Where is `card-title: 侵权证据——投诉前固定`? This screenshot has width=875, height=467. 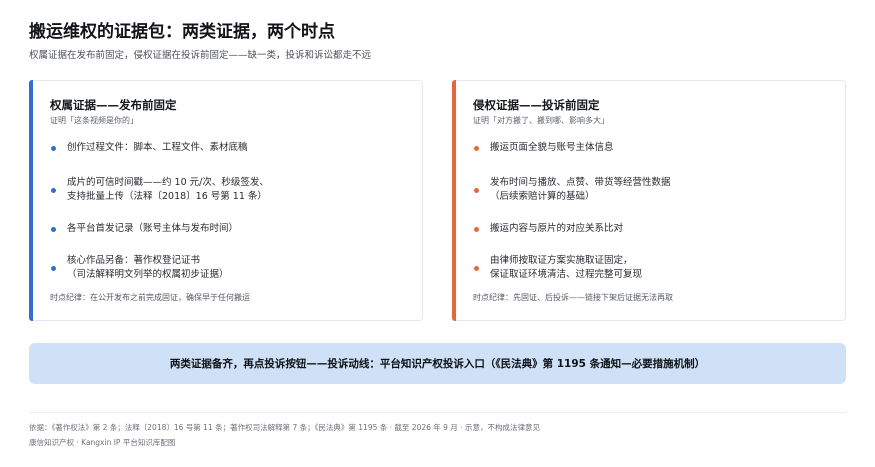
card-title: 侵权证据——投诉前固定 is located at coordinates (536, 105).